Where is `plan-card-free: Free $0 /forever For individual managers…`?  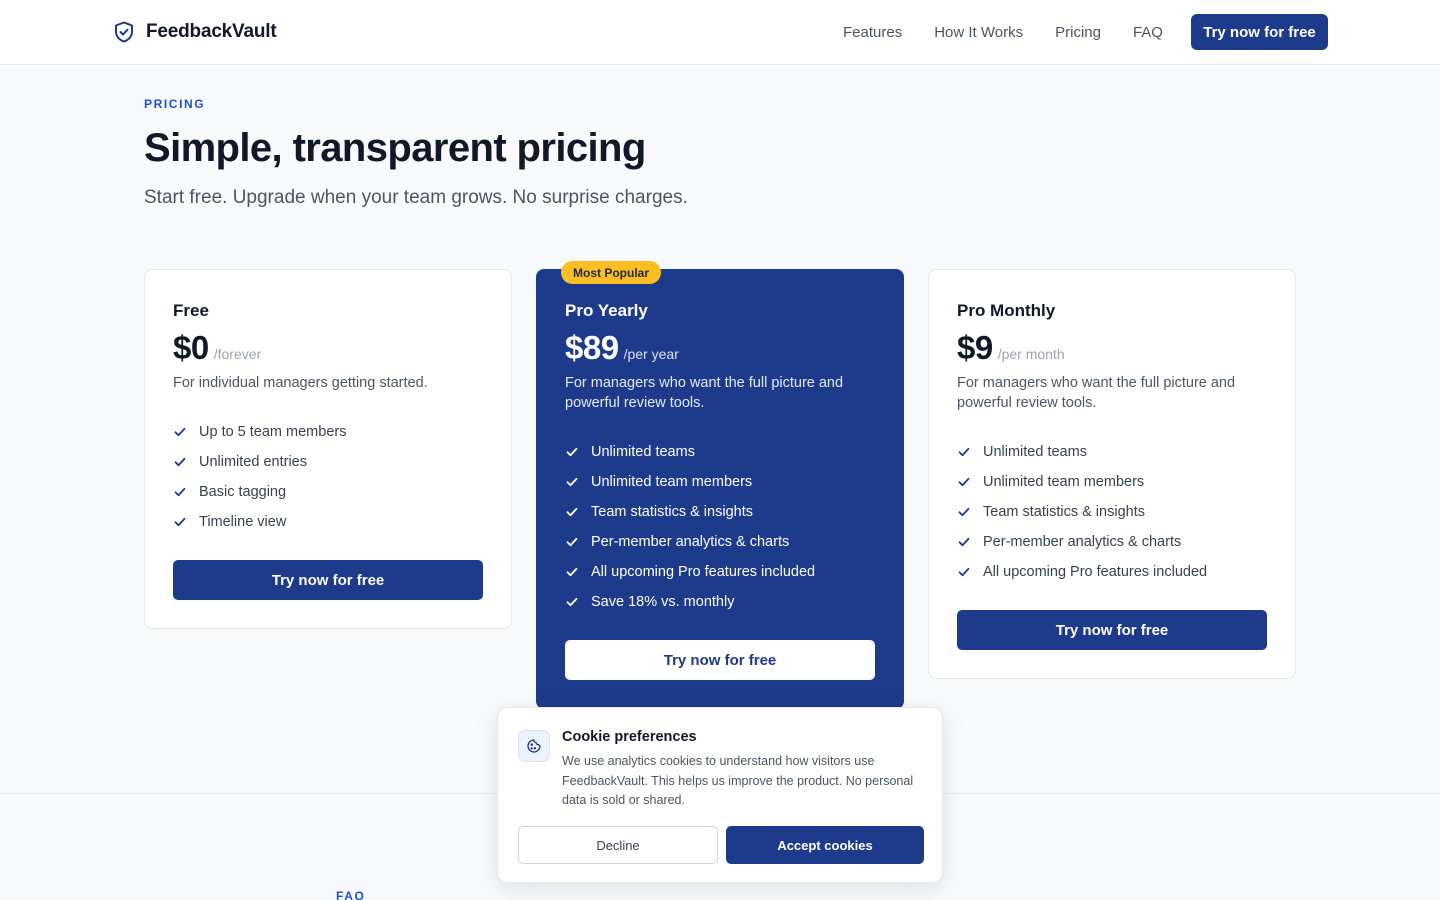 plan-card-free: Free $0 /forever For individual managers… is located at coordinates (328, 449).